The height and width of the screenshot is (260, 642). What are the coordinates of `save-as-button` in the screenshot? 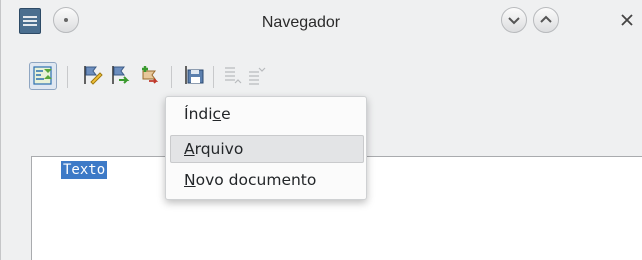 It's located at (195, 76).